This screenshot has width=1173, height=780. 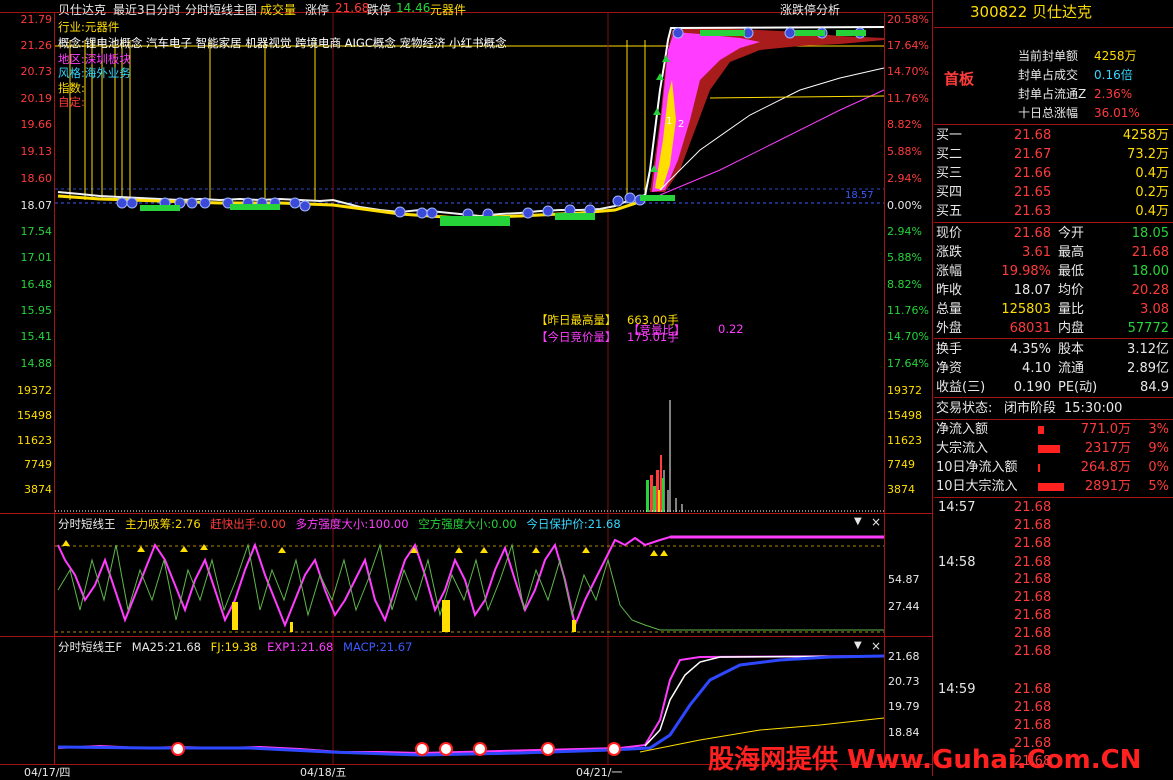 What do you see at coordinates (1154, 387) in the screenshot?
I see `fund-value: 84.9` at bounding box center [1154, 387].